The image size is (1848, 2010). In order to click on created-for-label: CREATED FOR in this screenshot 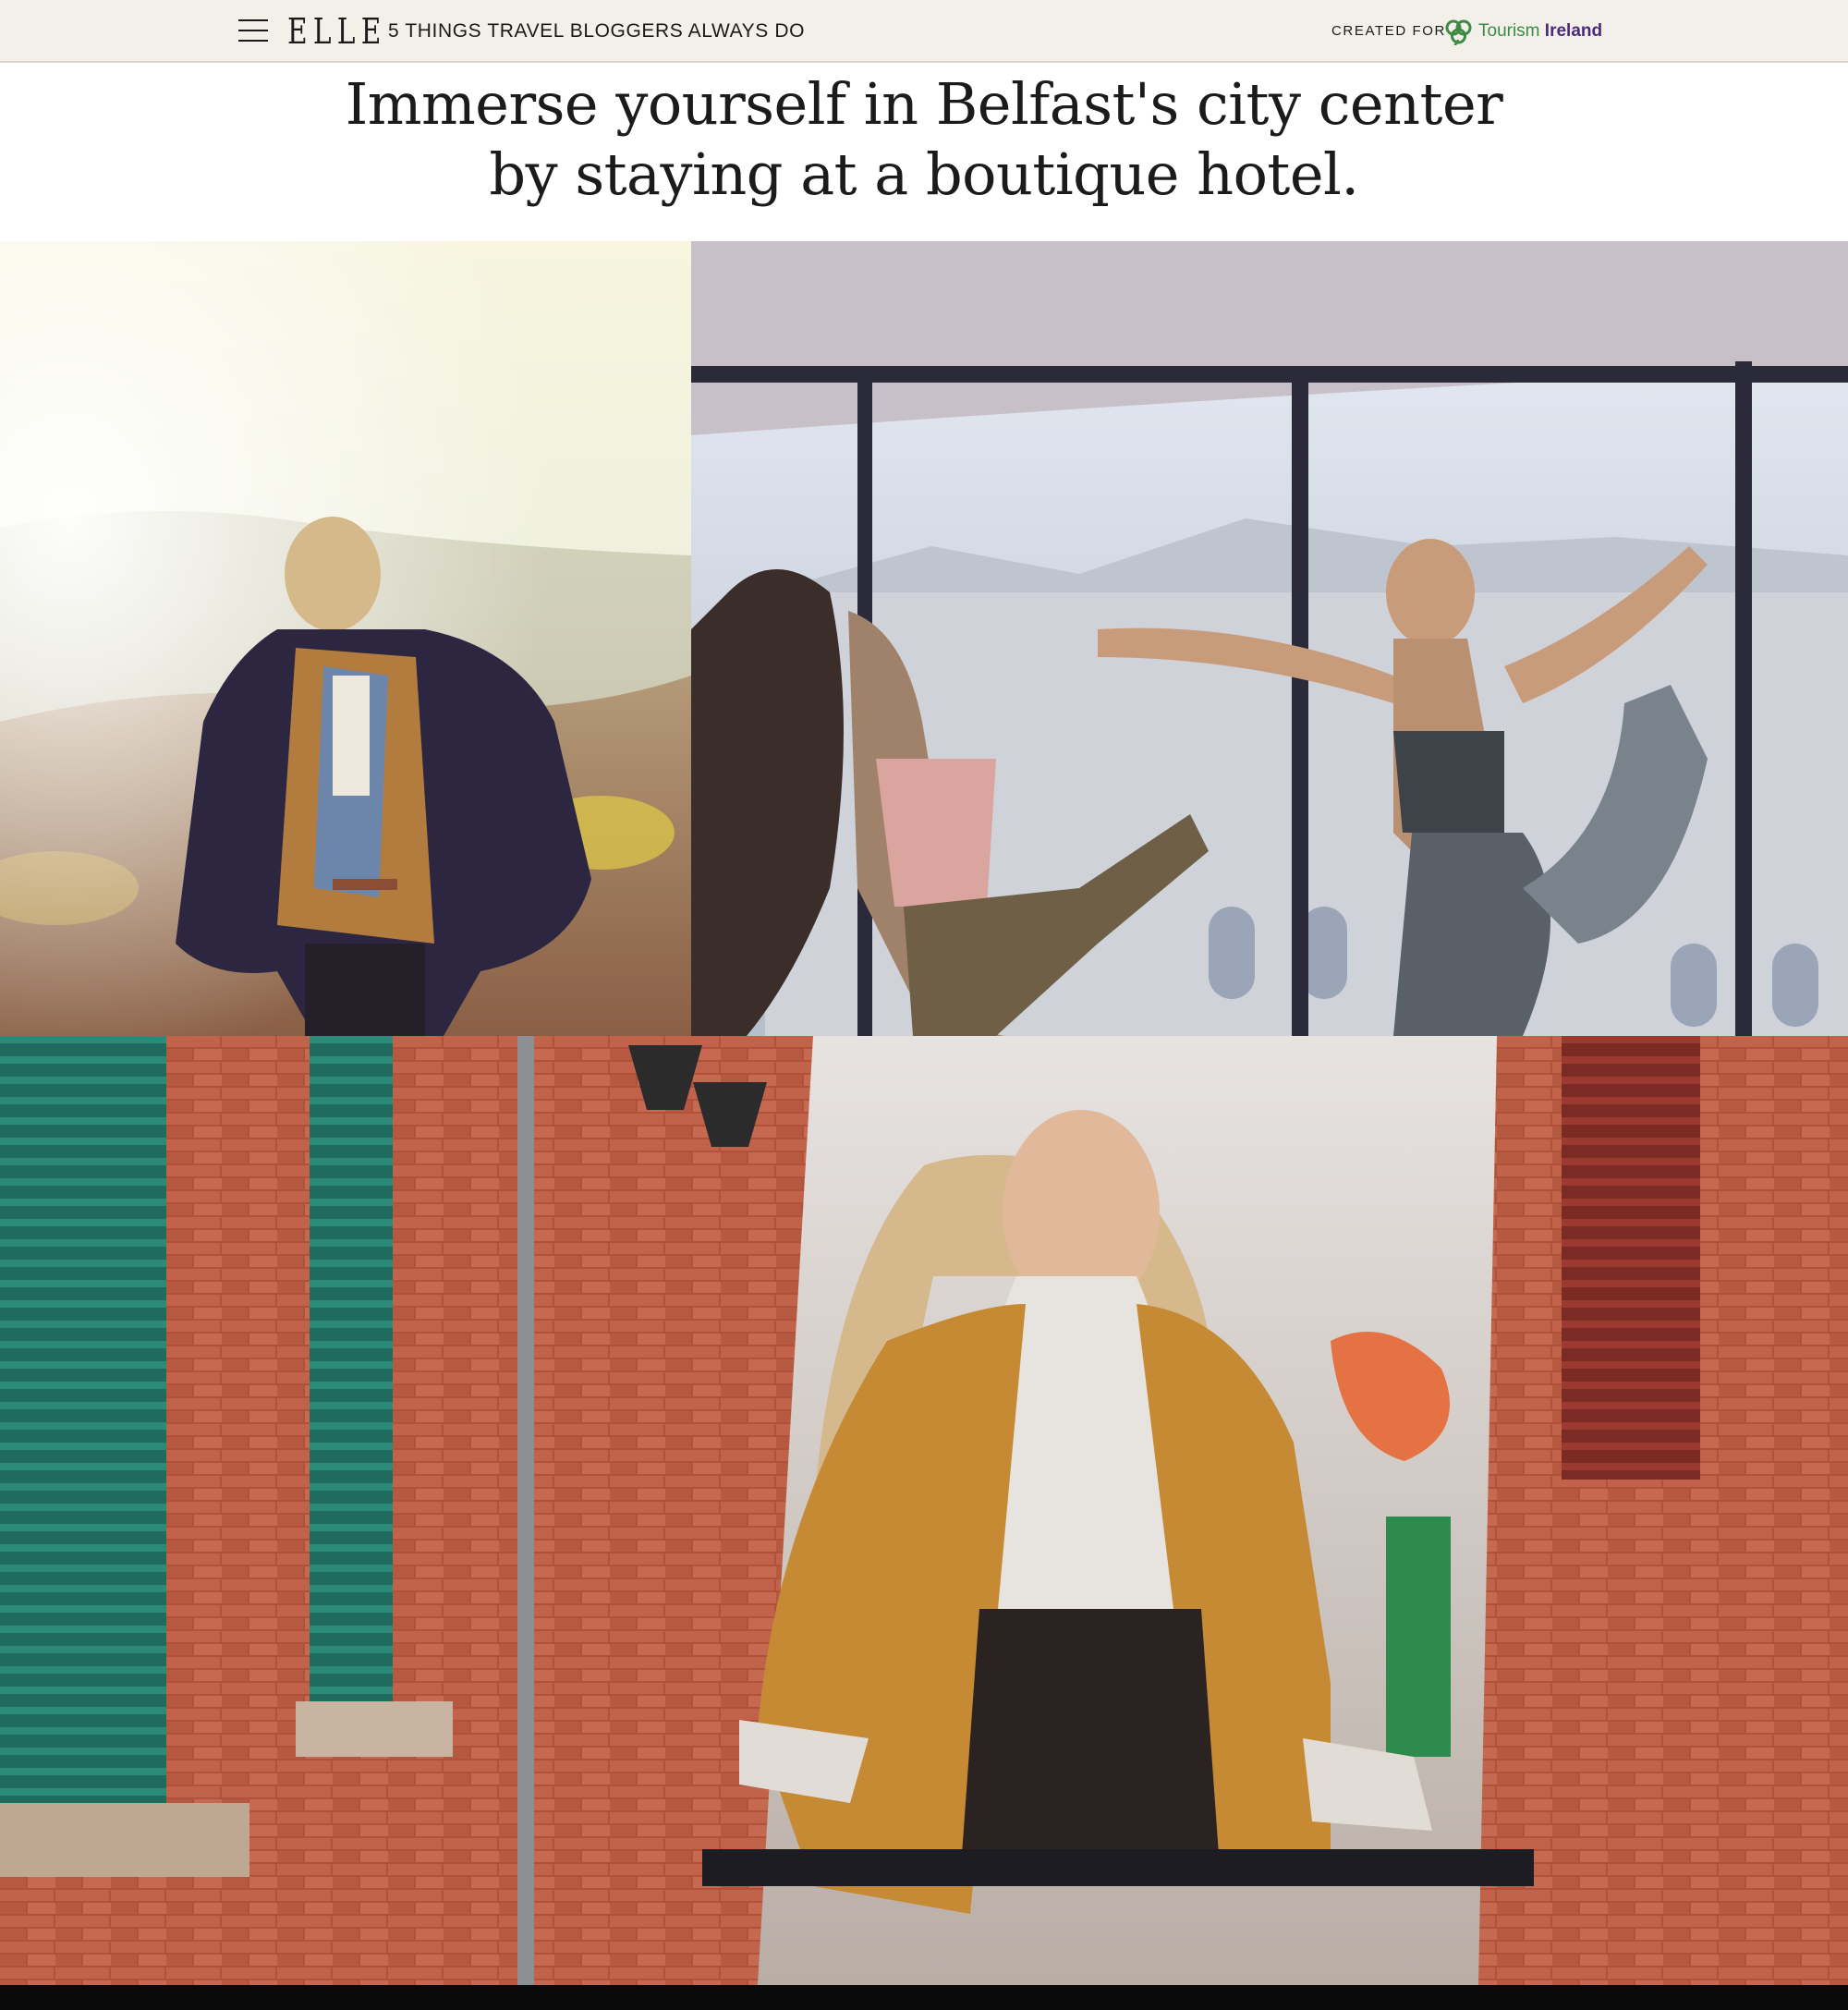, I will do `click(1388, 31)`.